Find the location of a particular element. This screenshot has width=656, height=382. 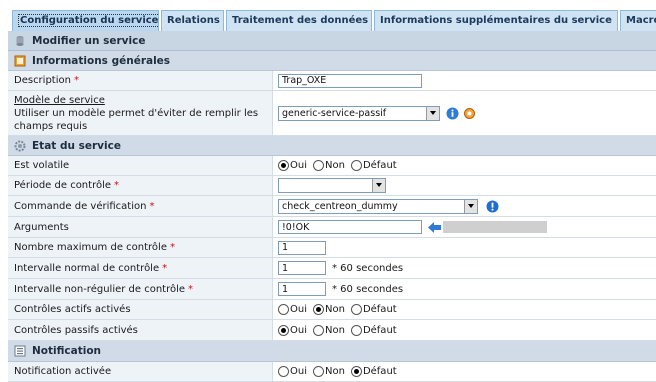

notification-oui-radio: Oui is located at coordinates (292, 371).